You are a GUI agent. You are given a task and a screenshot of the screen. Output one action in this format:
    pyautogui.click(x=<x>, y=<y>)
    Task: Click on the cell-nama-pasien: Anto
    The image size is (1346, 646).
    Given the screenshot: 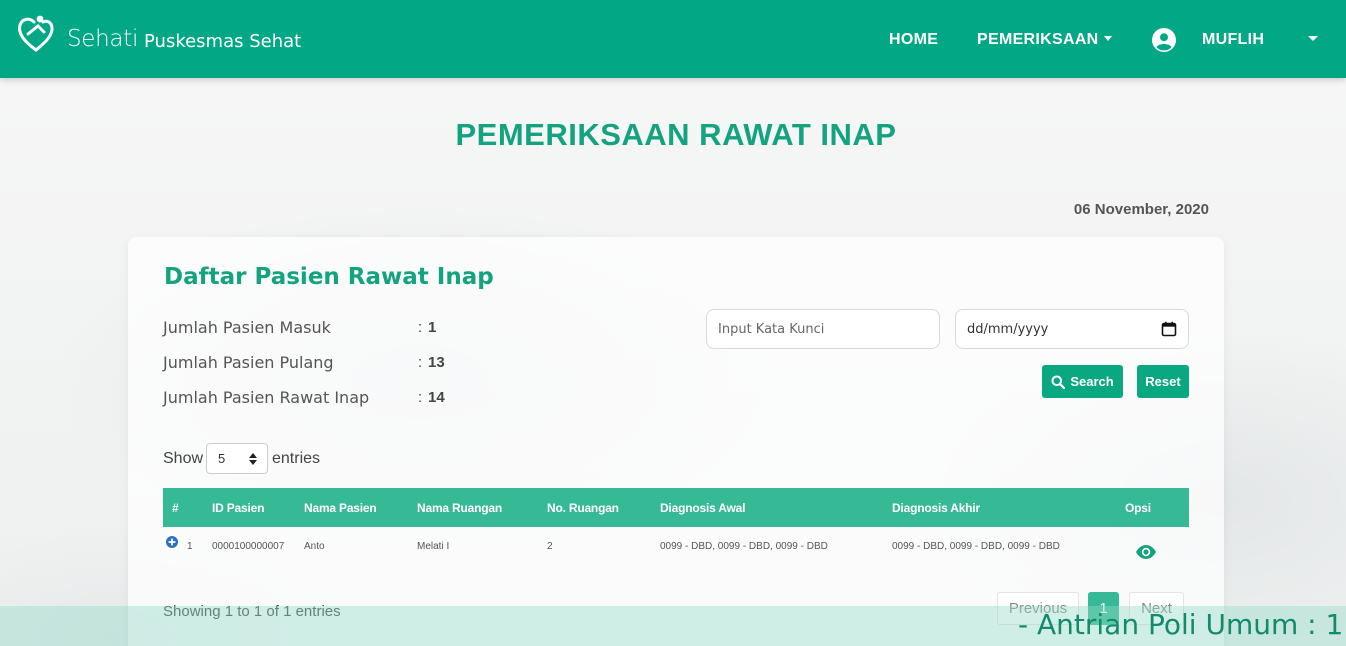 What is the action you would take?
    pyautogui.click(x=314, y=546)
    